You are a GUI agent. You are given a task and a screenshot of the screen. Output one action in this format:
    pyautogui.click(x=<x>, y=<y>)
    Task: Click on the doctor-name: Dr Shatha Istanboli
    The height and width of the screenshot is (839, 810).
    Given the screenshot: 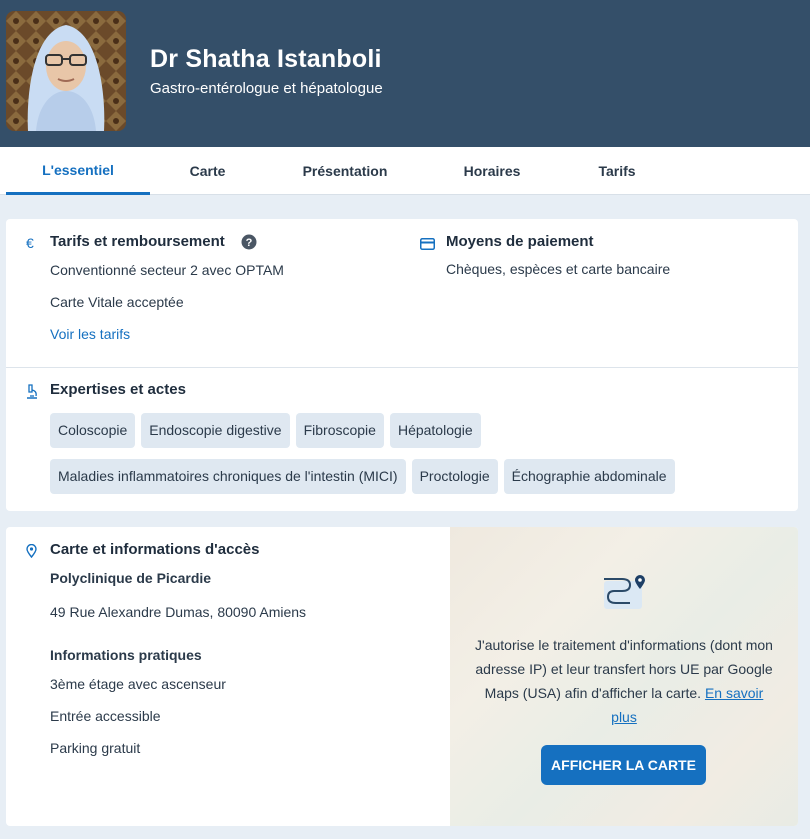 What is the action you would take?
    pyautogui.click(x=266, y=59)
    